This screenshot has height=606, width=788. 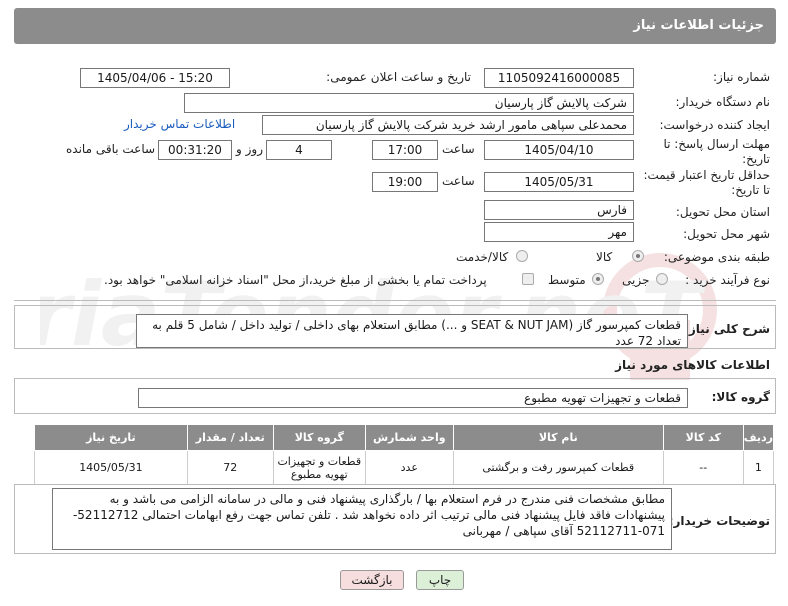 I want to click on separator, so click(x=395, y=300).